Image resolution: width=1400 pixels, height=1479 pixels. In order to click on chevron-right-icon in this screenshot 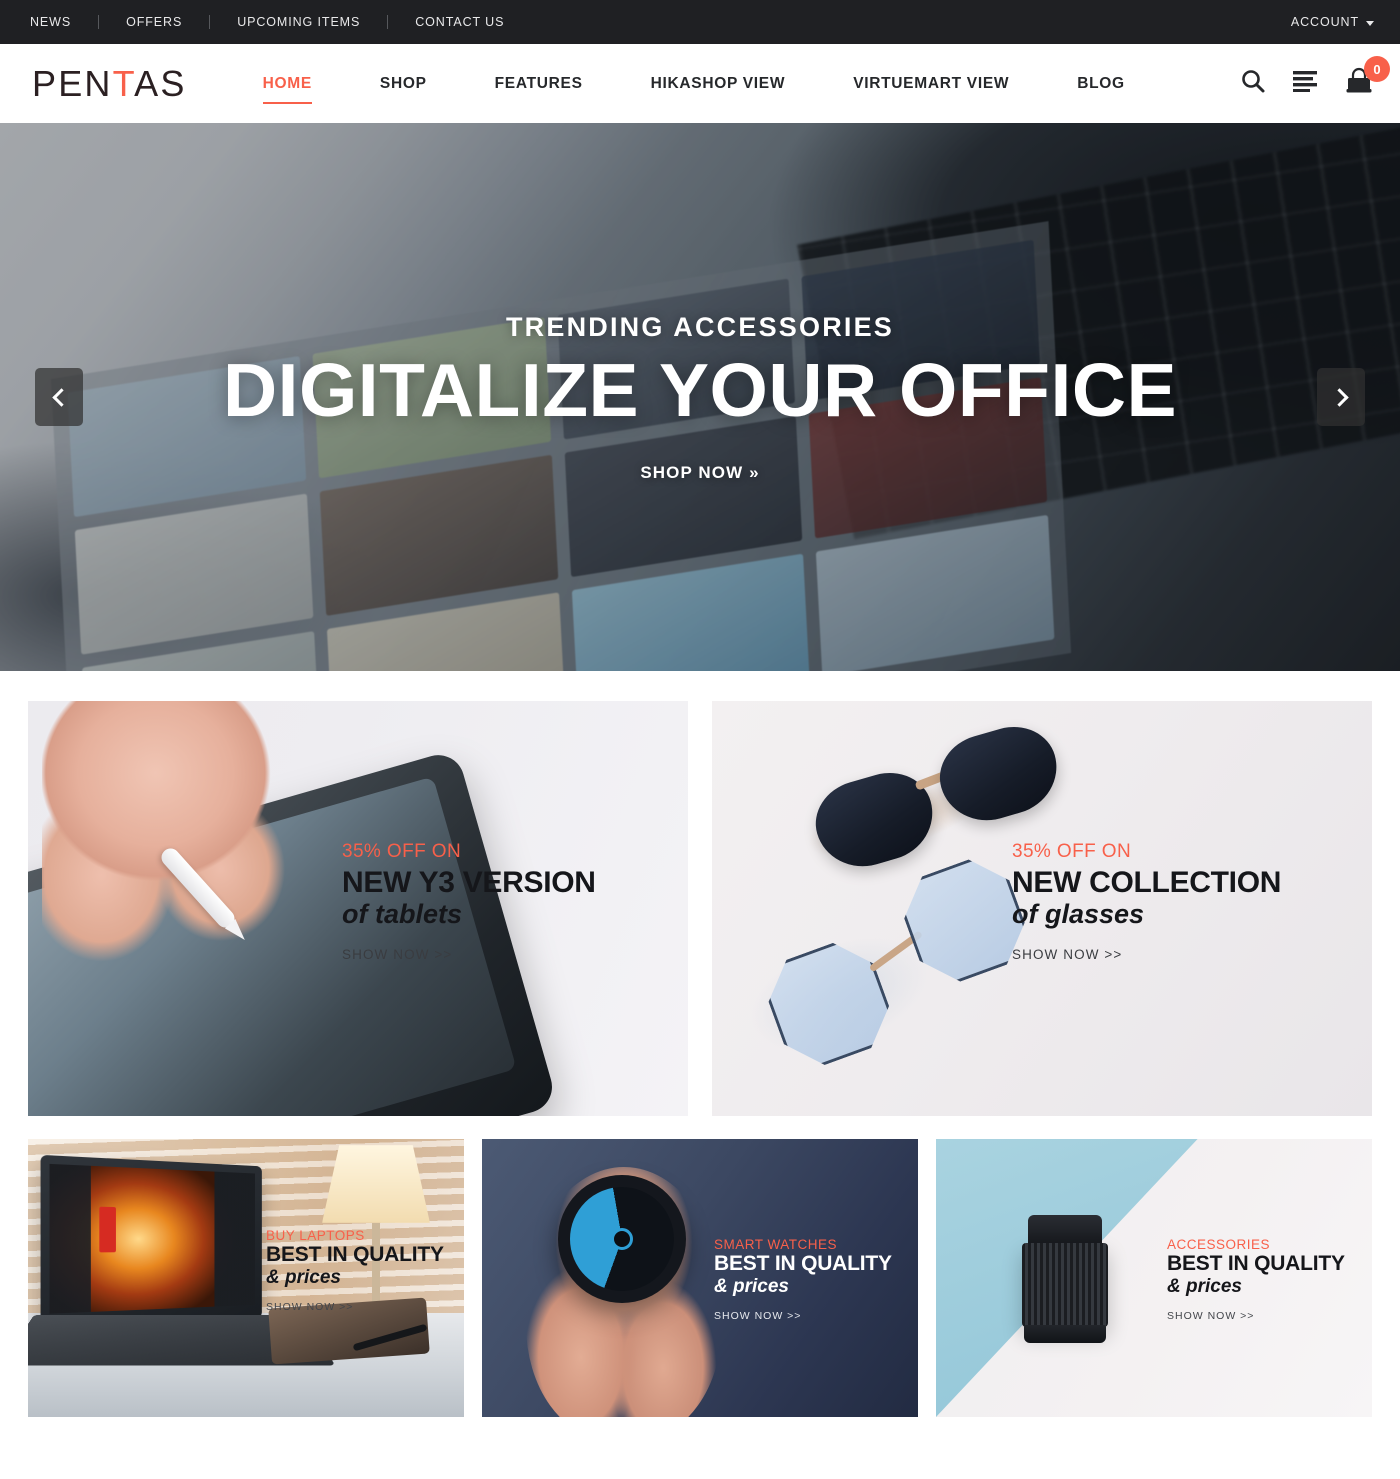, I will do `click(1339, 397)`.